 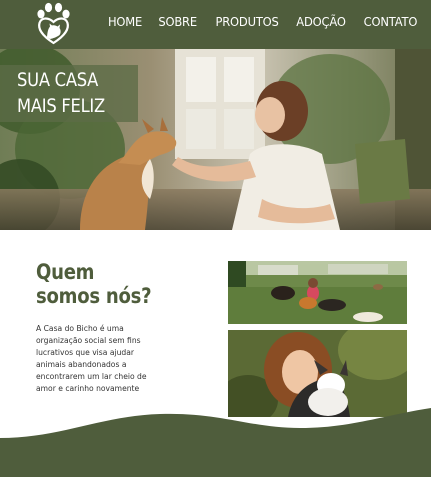 I want to click on logo-heart-paw-icon, so click(x=54, y=24).